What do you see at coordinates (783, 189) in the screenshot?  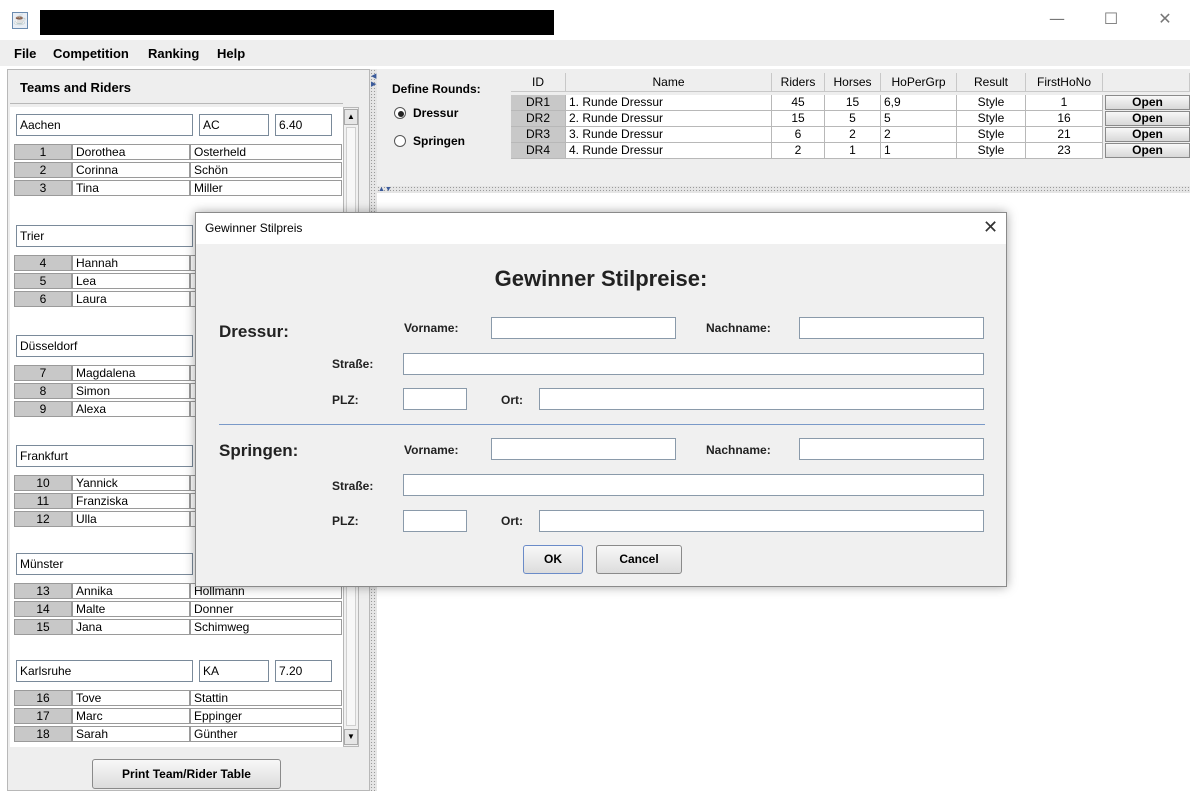 I see `horizontal-splitter` at bounding box center [783, 189].